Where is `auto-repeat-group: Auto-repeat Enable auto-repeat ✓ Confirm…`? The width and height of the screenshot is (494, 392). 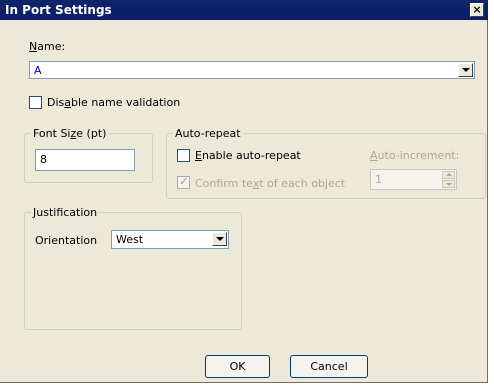
auto-repeat-group: Auto-repeat Enable auto-repeat ✓ Confirm… is located at coordinates (326, 163).